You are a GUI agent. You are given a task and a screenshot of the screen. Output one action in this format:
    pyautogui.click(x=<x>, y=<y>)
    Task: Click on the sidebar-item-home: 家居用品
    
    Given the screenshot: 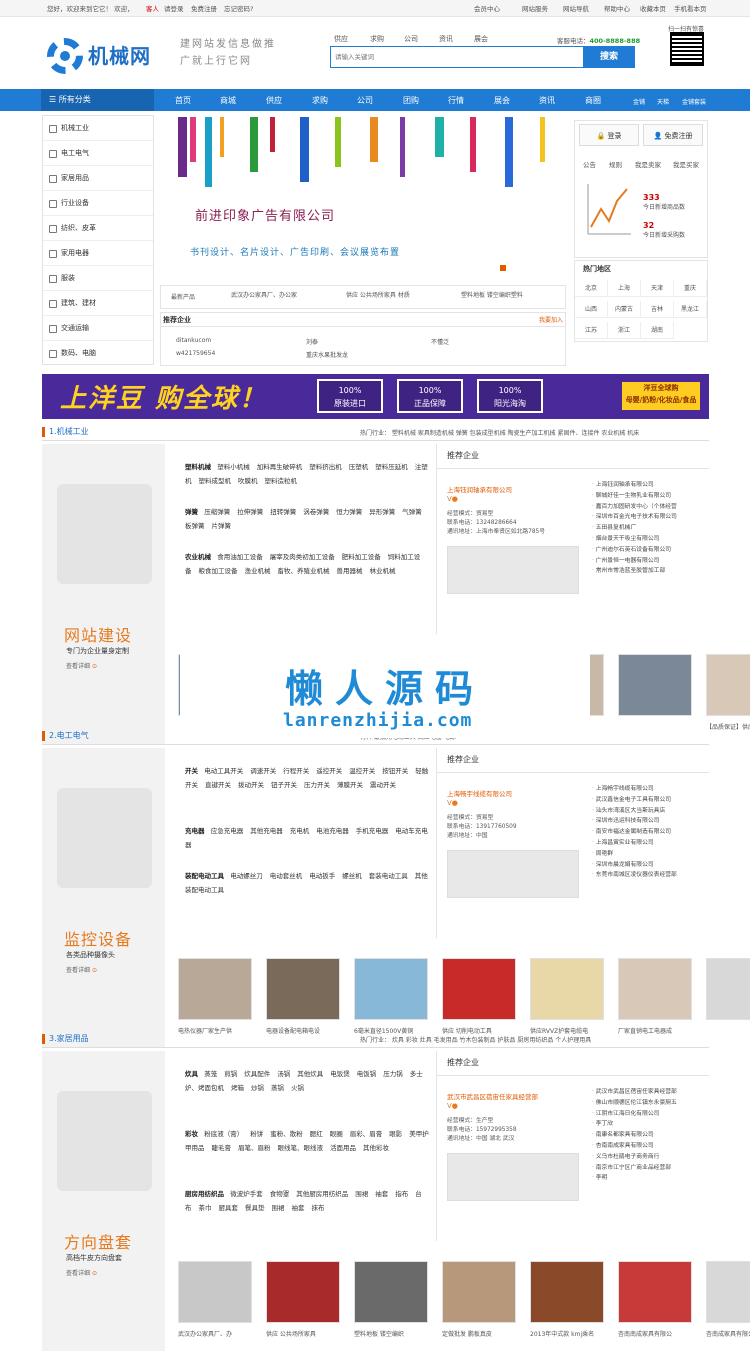 What is the action you would take?
    pyautogui.click(x=98, y=178)
    